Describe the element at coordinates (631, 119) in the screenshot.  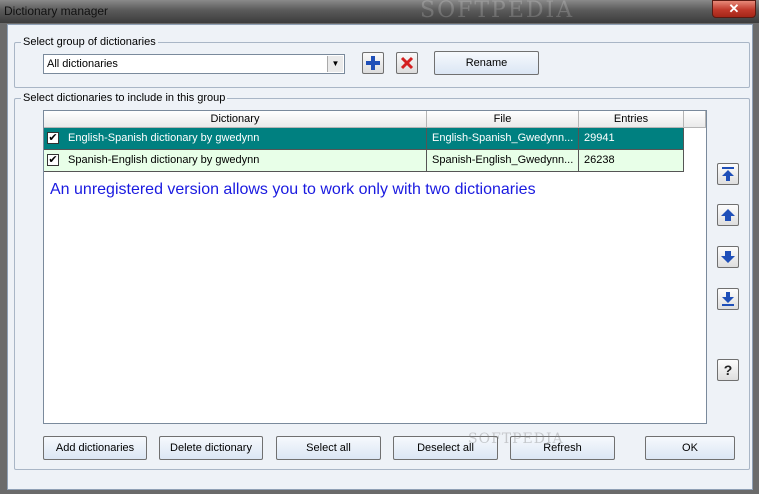
I see `column-header-entries: Entries` at that location.